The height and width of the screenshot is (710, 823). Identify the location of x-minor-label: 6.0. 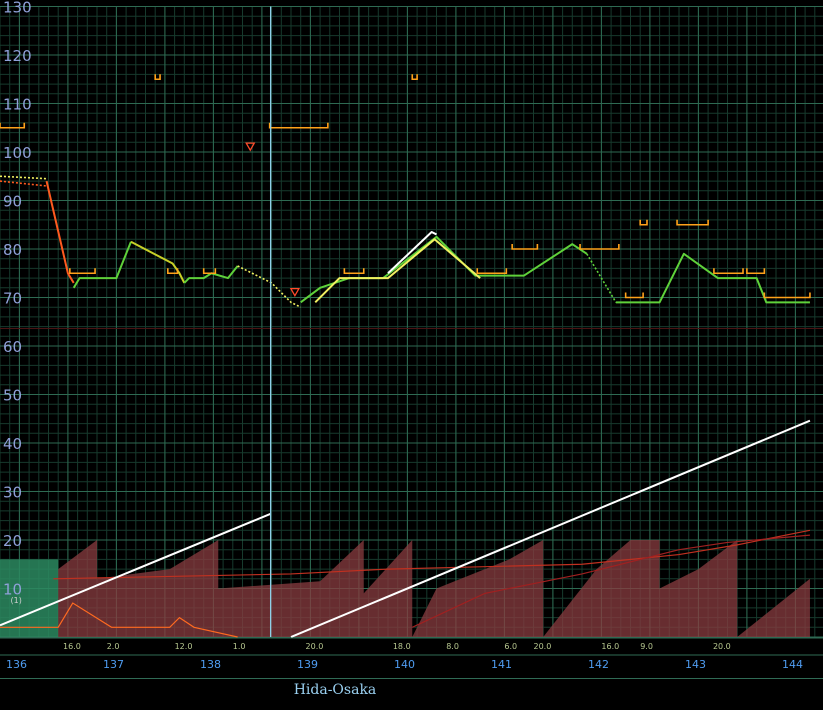
(510, 646).